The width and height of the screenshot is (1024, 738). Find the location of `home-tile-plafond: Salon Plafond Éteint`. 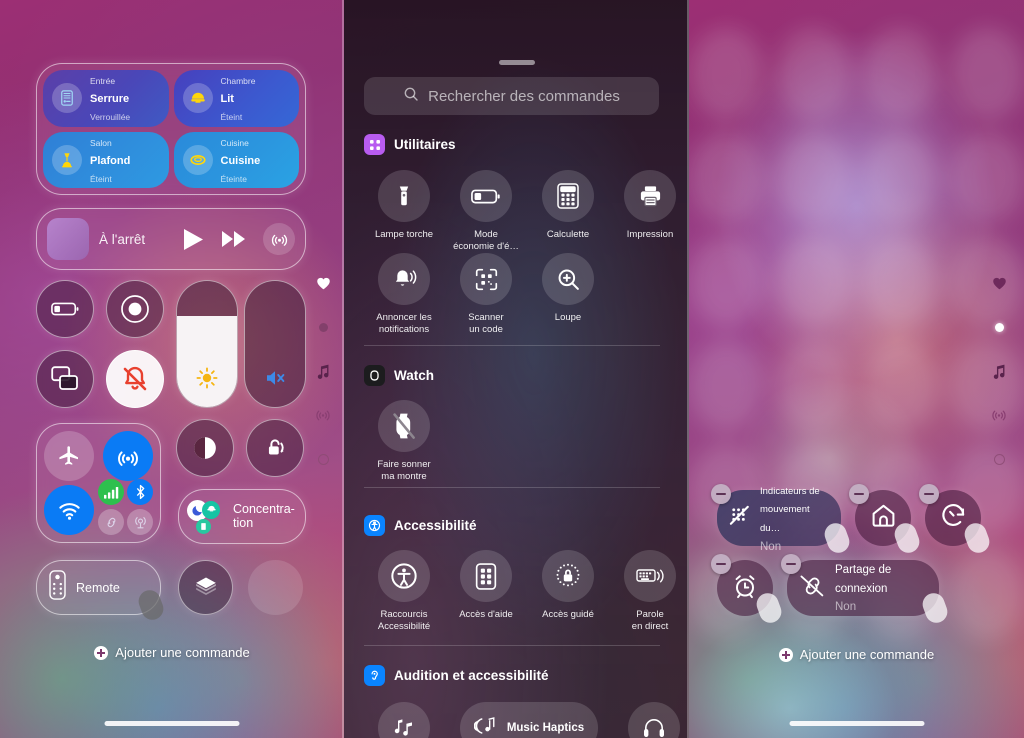

home-tile-plafond: Salon Plafond Éteint is located at coordinates (106, 159).